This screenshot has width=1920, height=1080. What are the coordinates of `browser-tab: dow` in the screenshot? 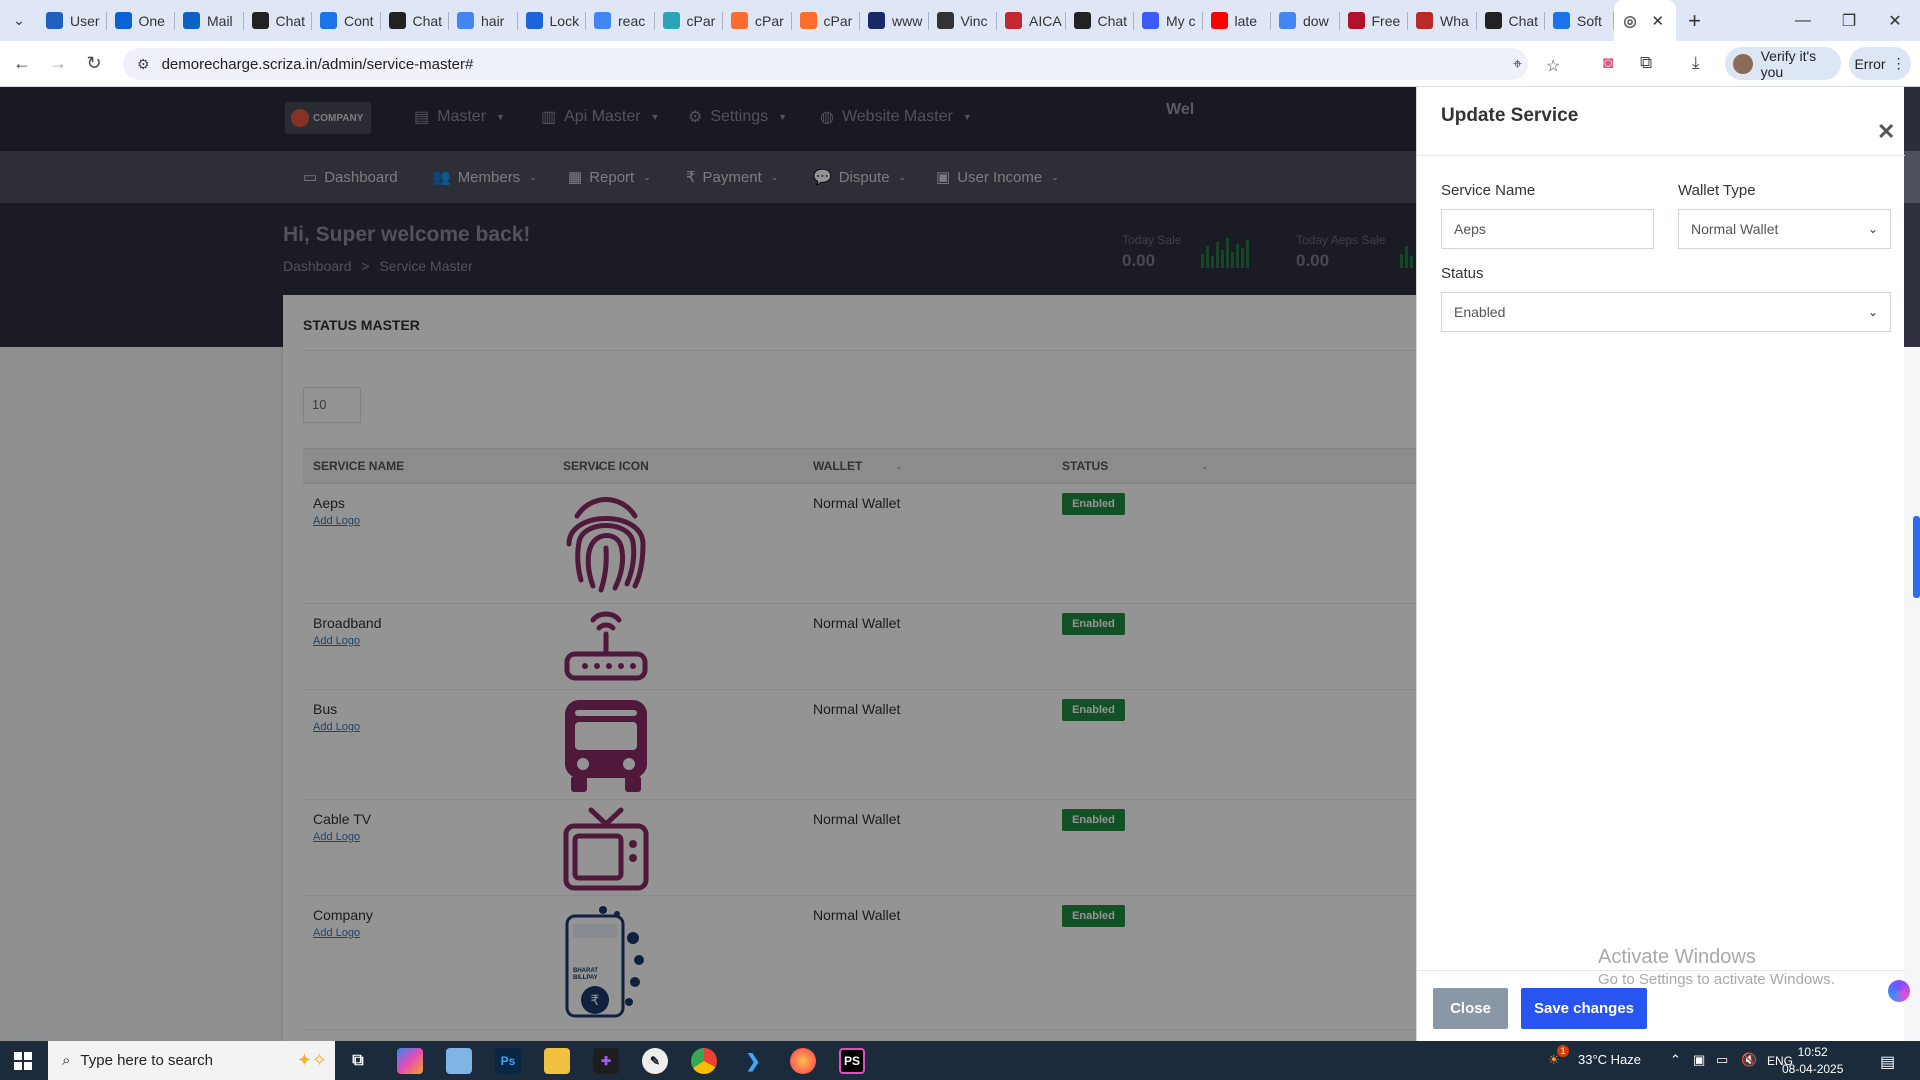 It's located at (1305, 20).